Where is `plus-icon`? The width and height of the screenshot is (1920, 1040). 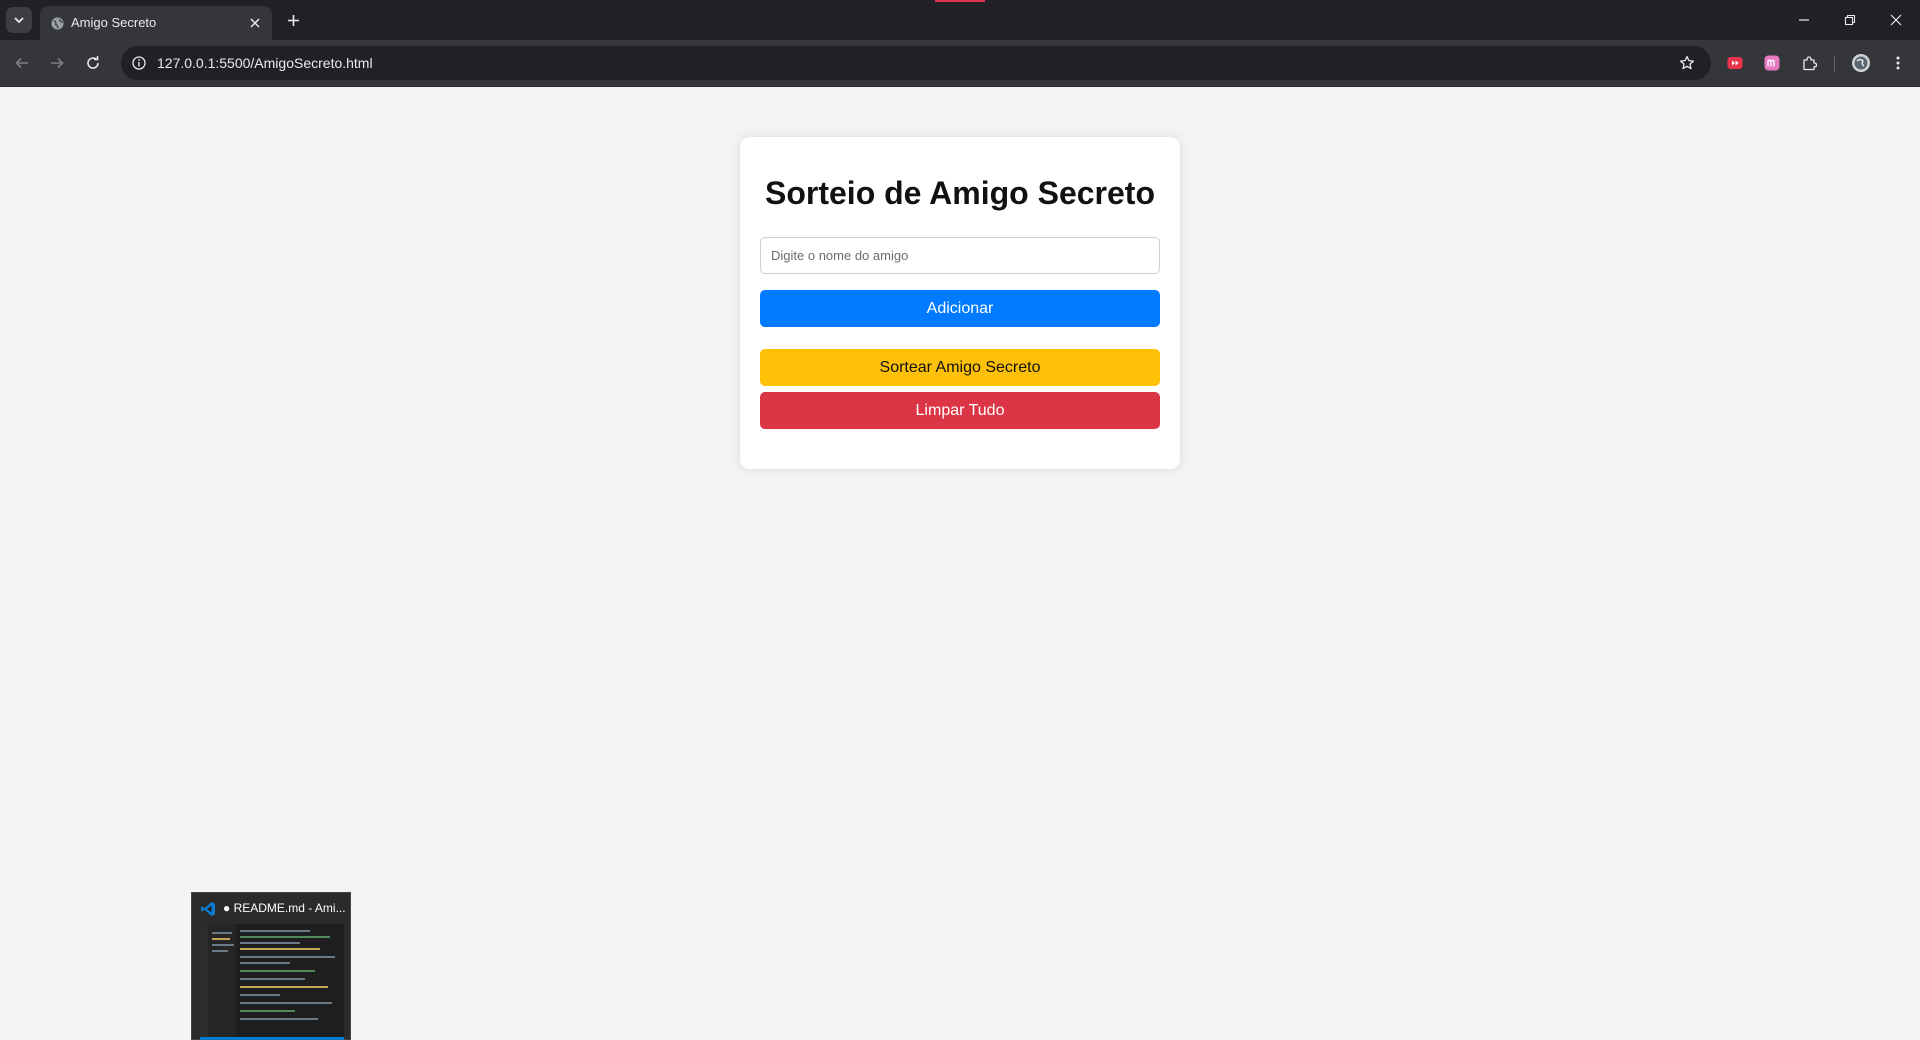
plus-icon is located at coordinates (293, 20).